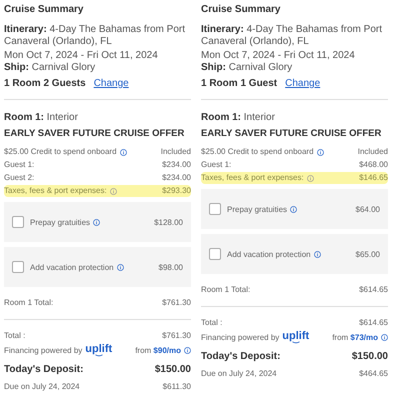 The image size is (400, 406). I want to click on addon-price: $65.00, so click(368, 254).